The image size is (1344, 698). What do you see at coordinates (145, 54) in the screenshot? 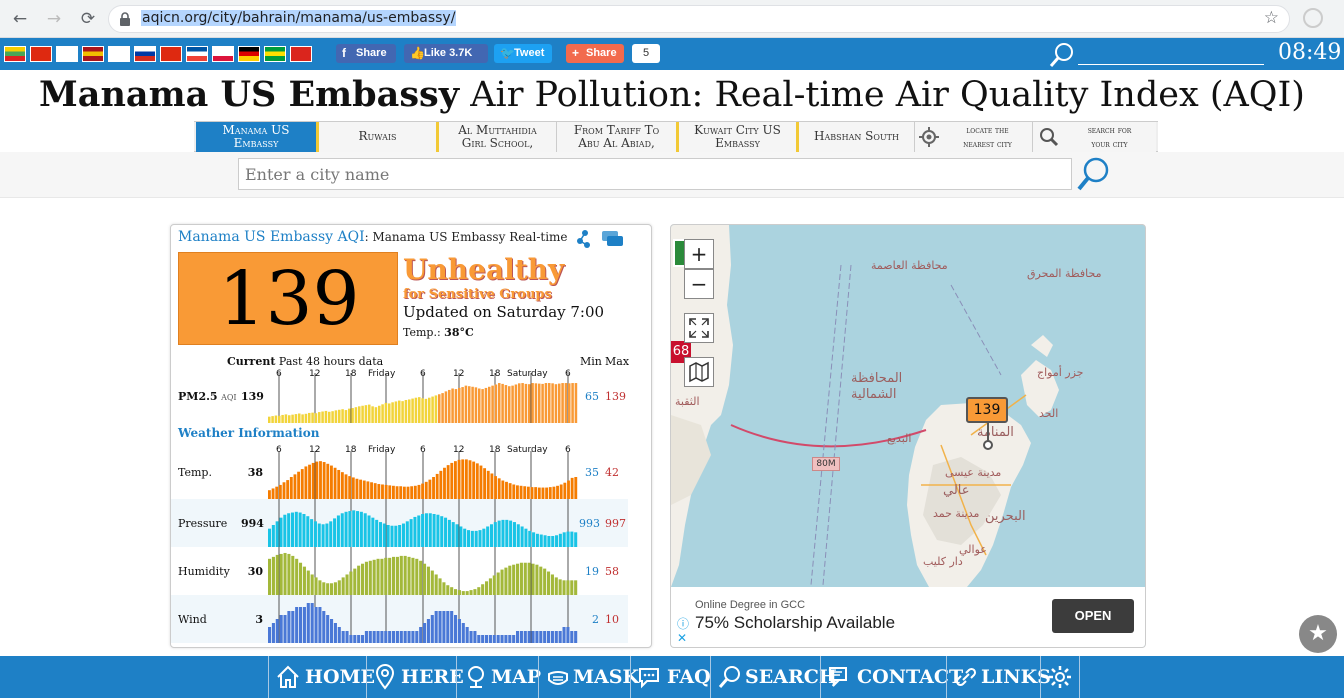
I see `flag-russia-icon` at bounding box center [145, 54].